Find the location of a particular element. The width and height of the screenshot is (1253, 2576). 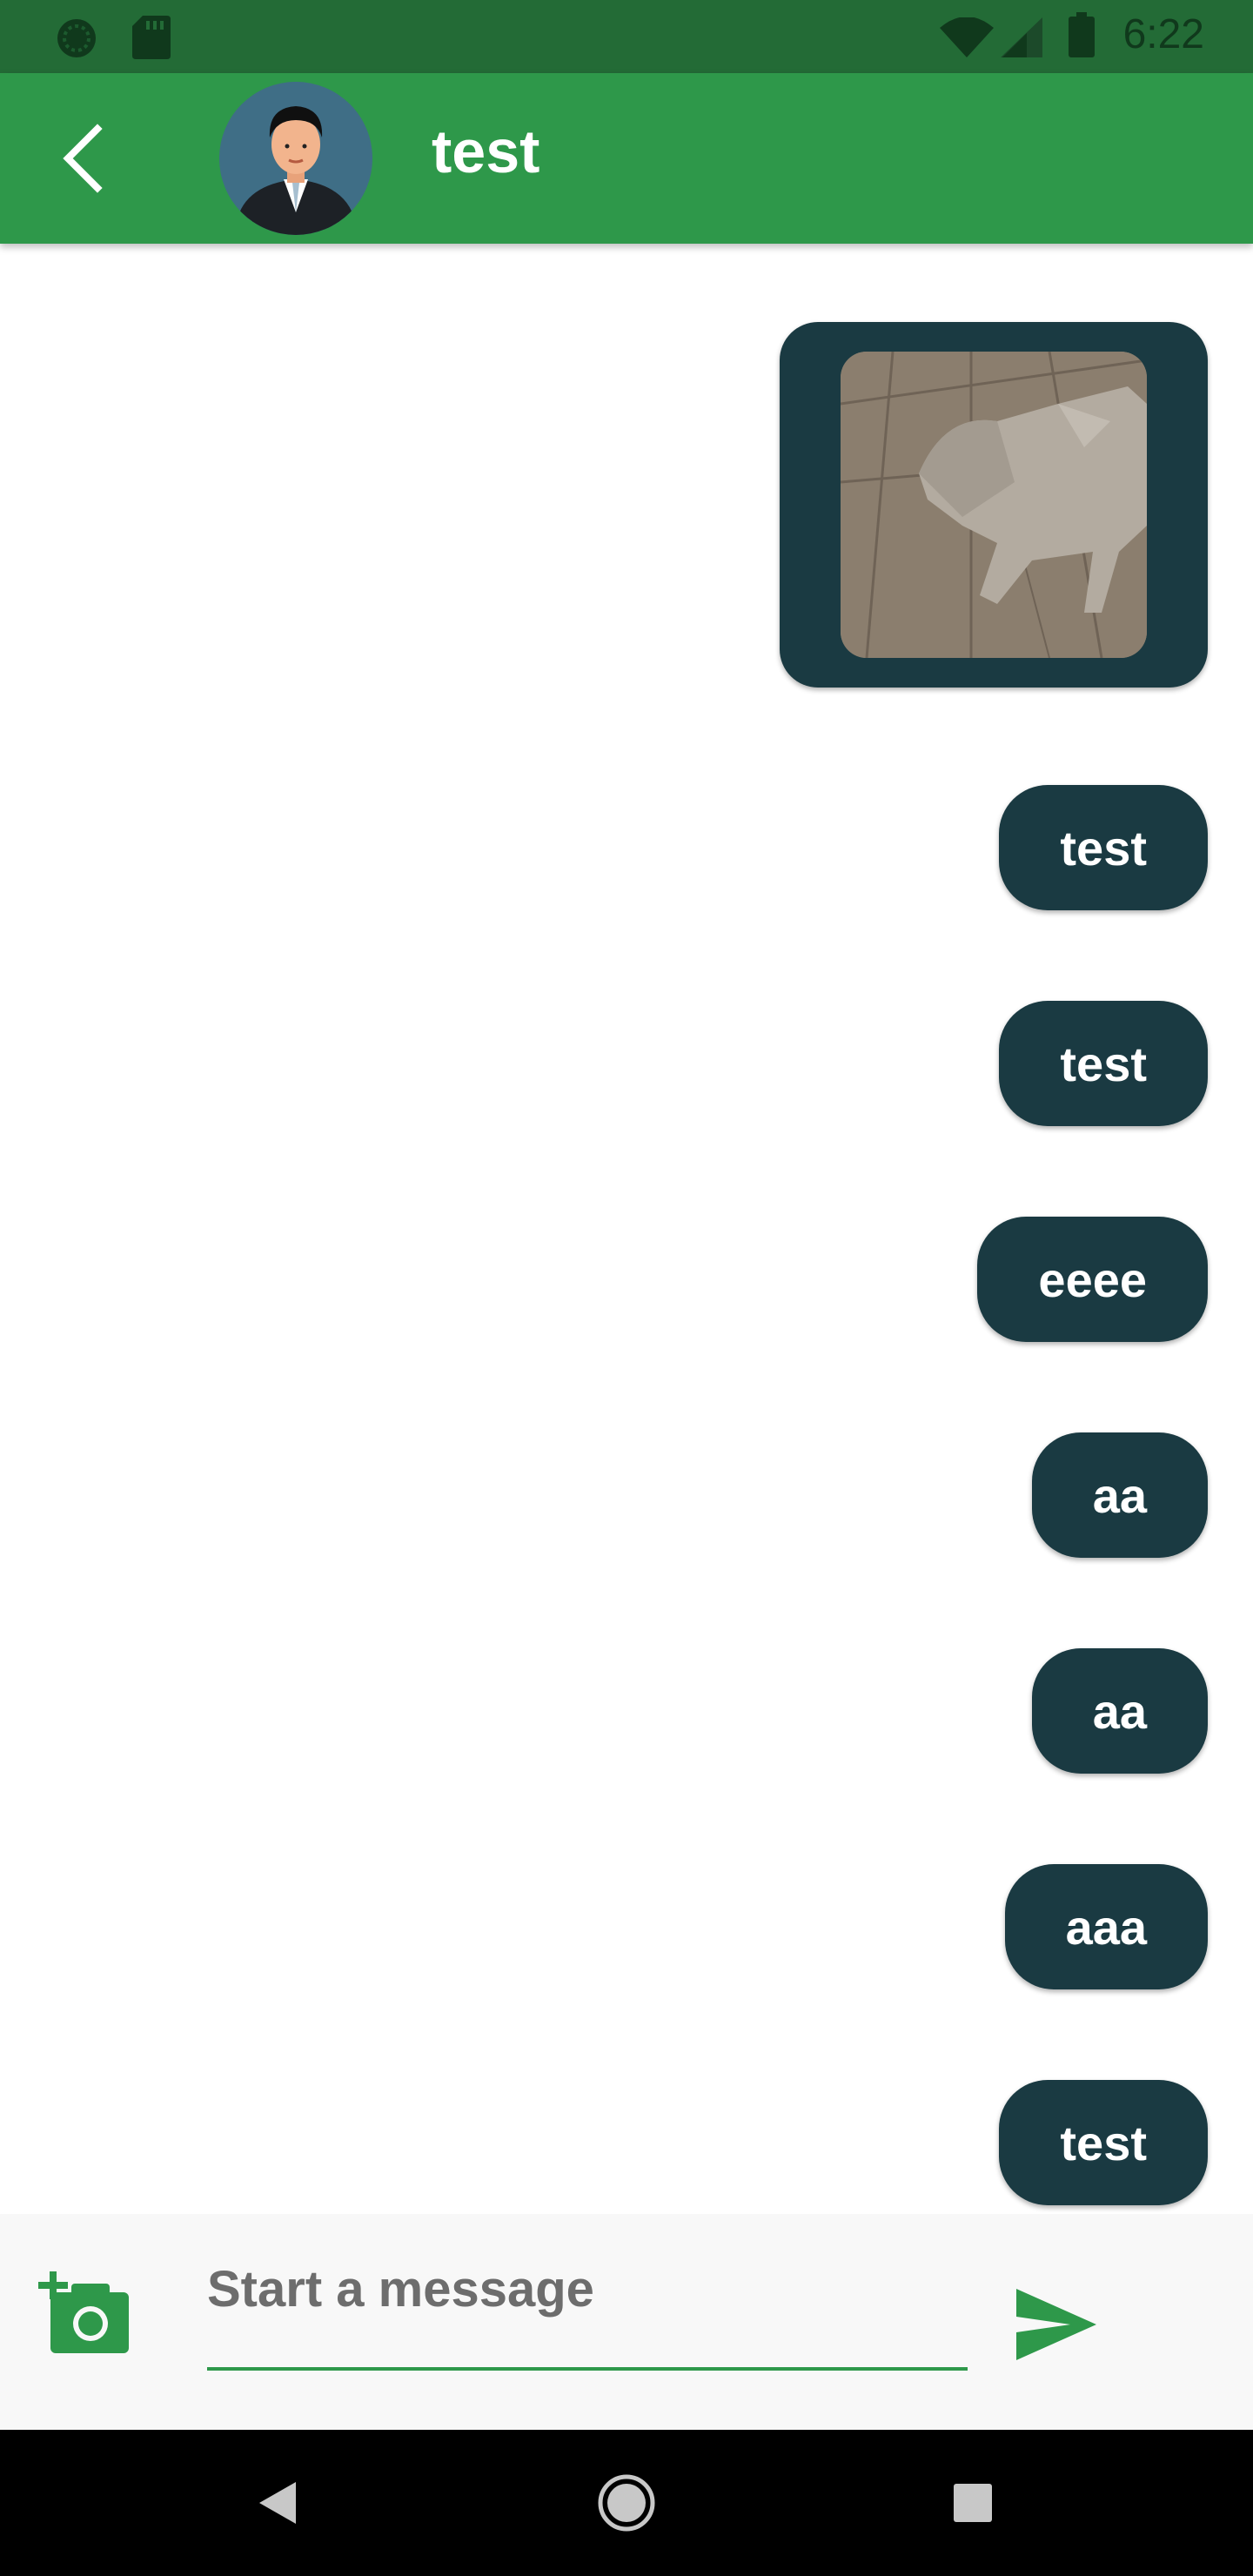

dog-photo is located at coordinates (994, 505).